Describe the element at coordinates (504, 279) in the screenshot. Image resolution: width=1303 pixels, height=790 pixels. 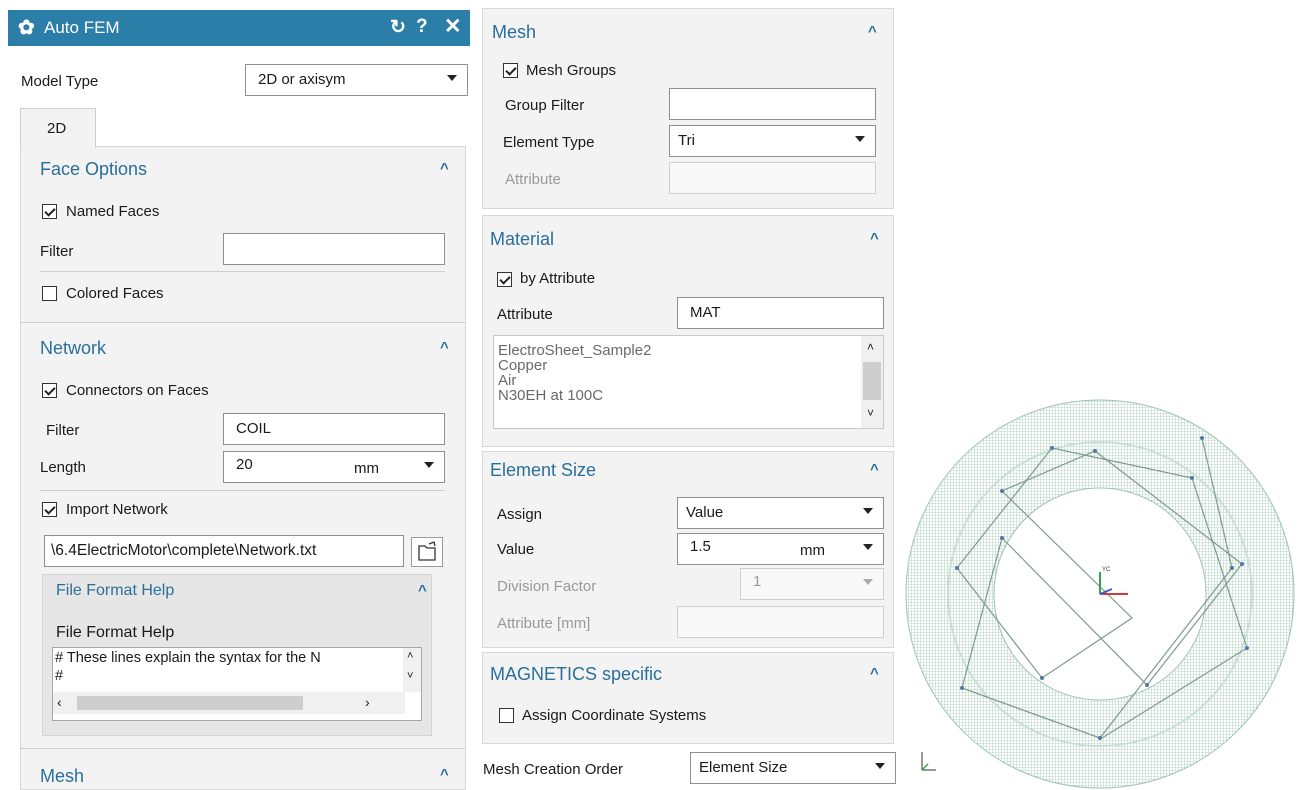
I see `by-attribute-checkbox` at that location.